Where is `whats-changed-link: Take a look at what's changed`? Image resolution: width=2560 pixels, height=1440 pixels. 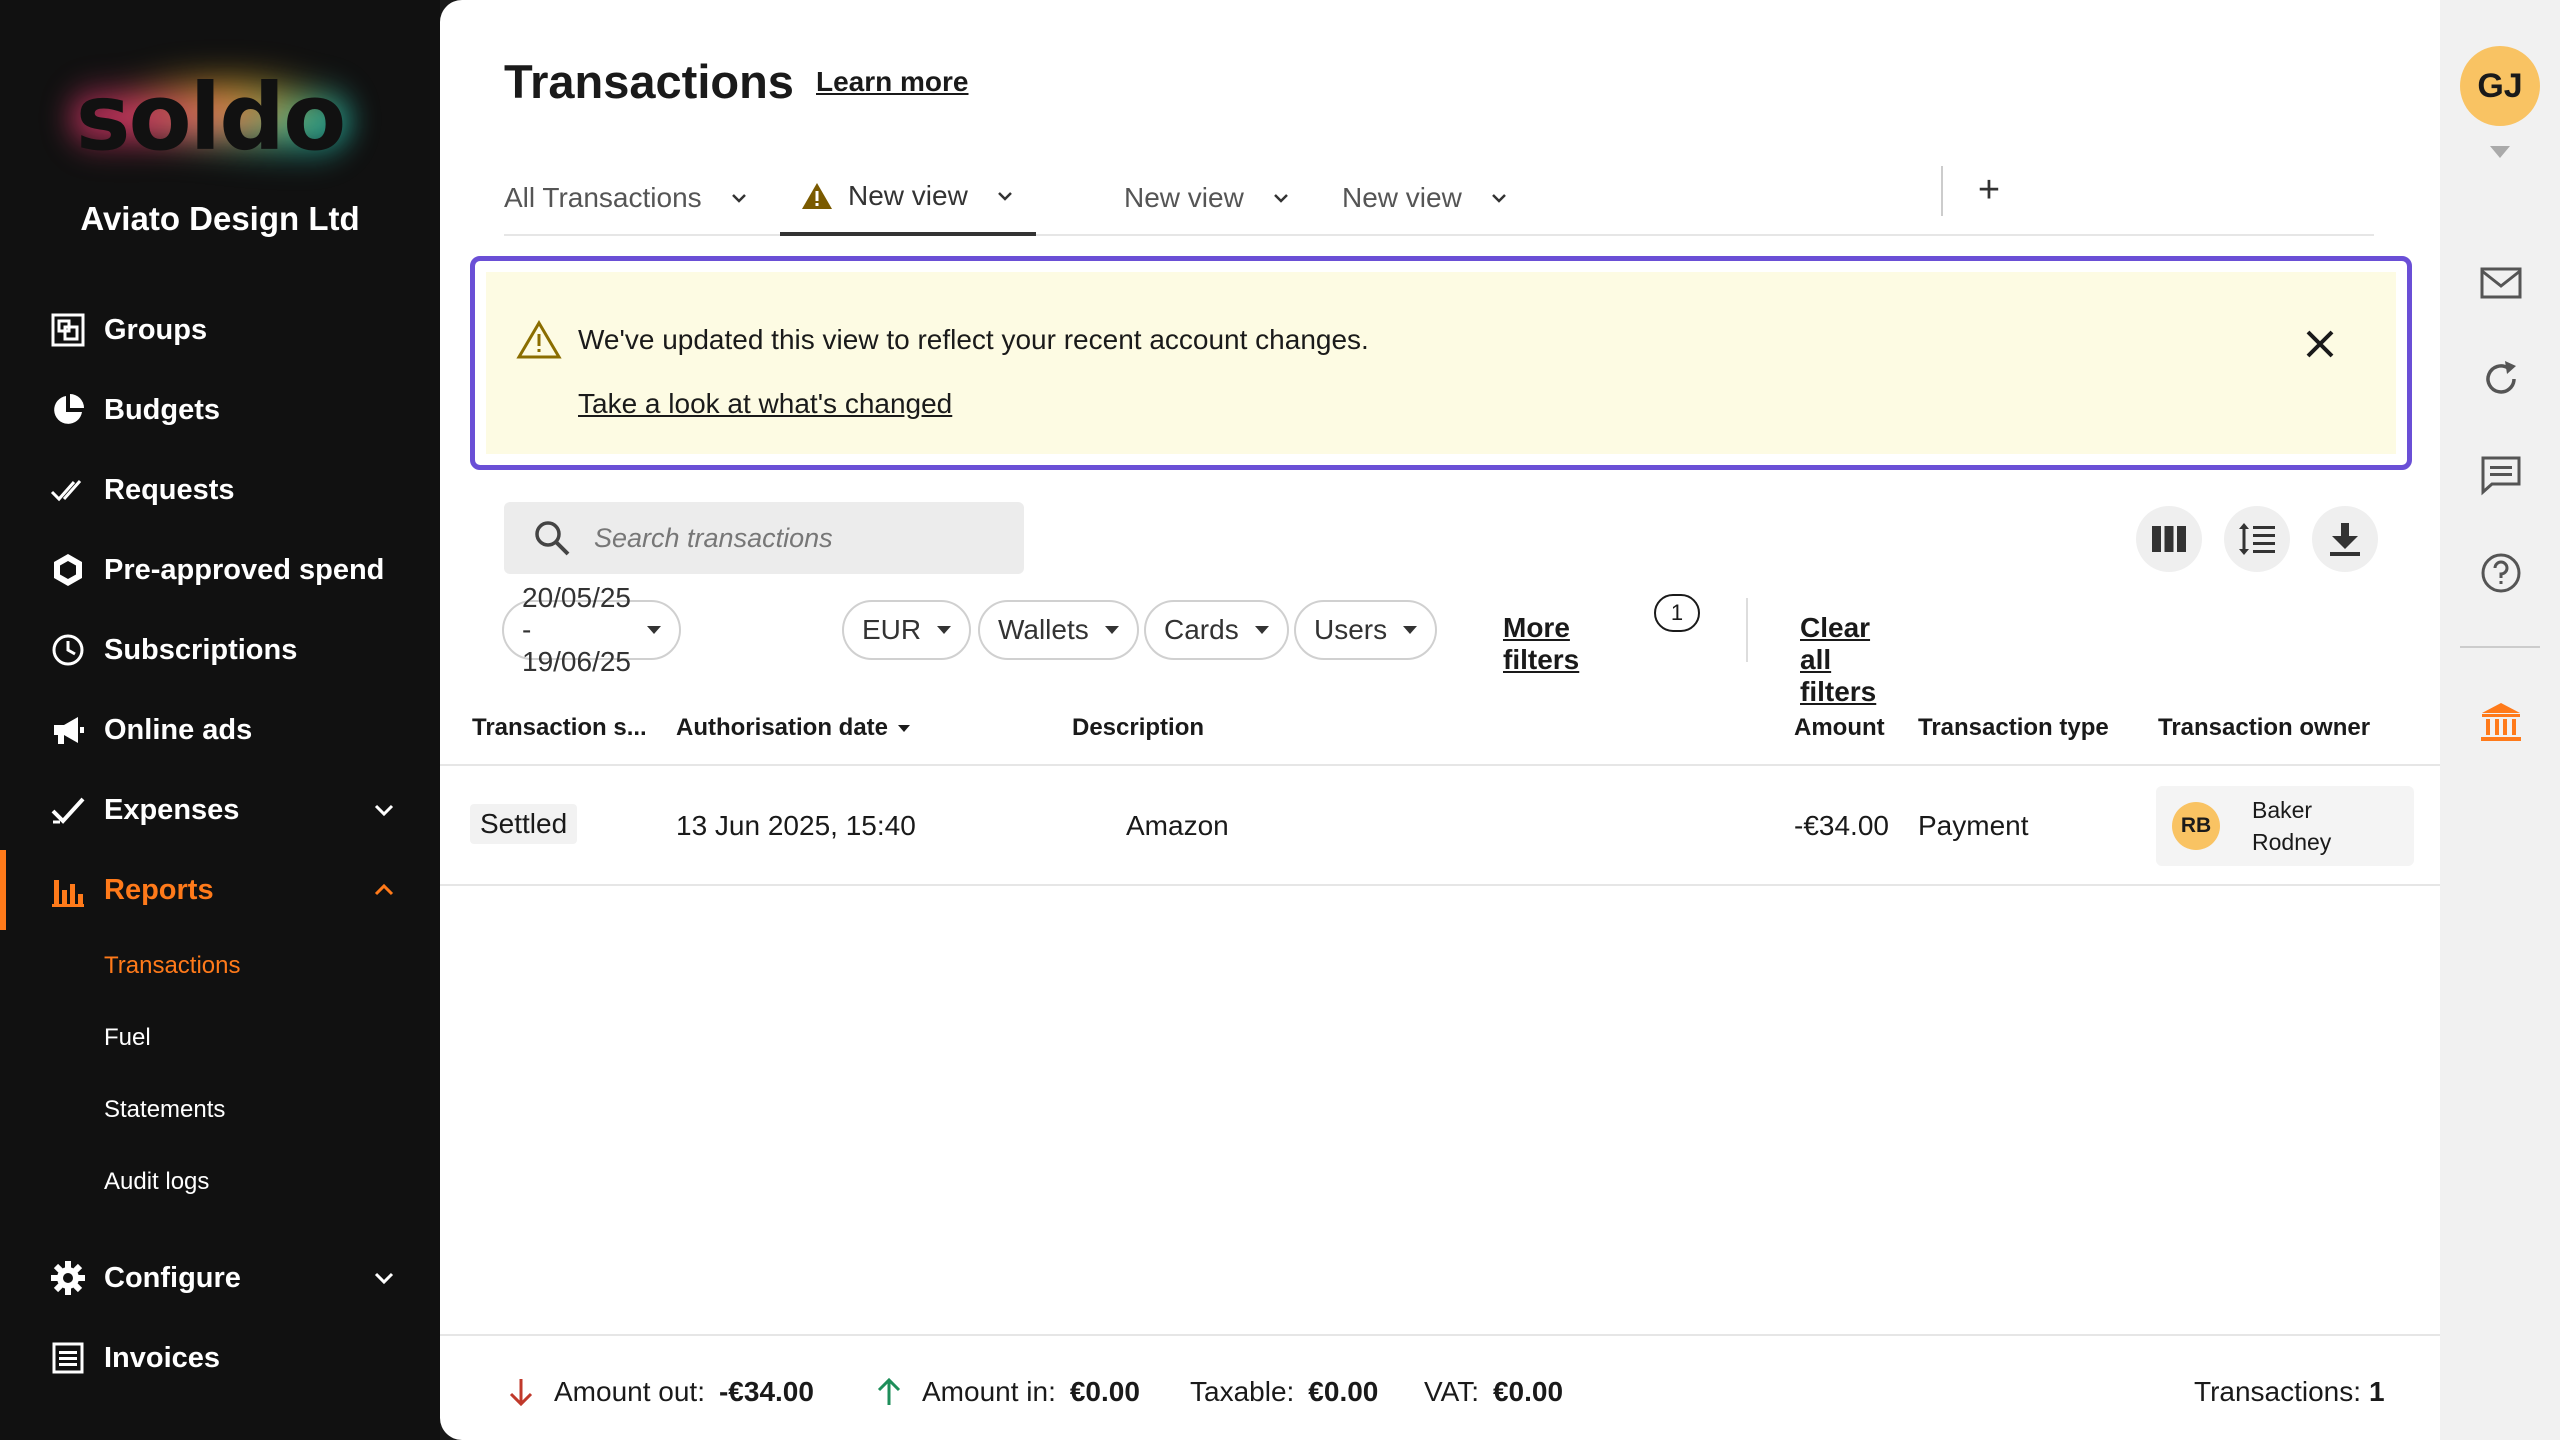
whats-changed-link: Take a look at what's changed is located at coordinates (765, 404).